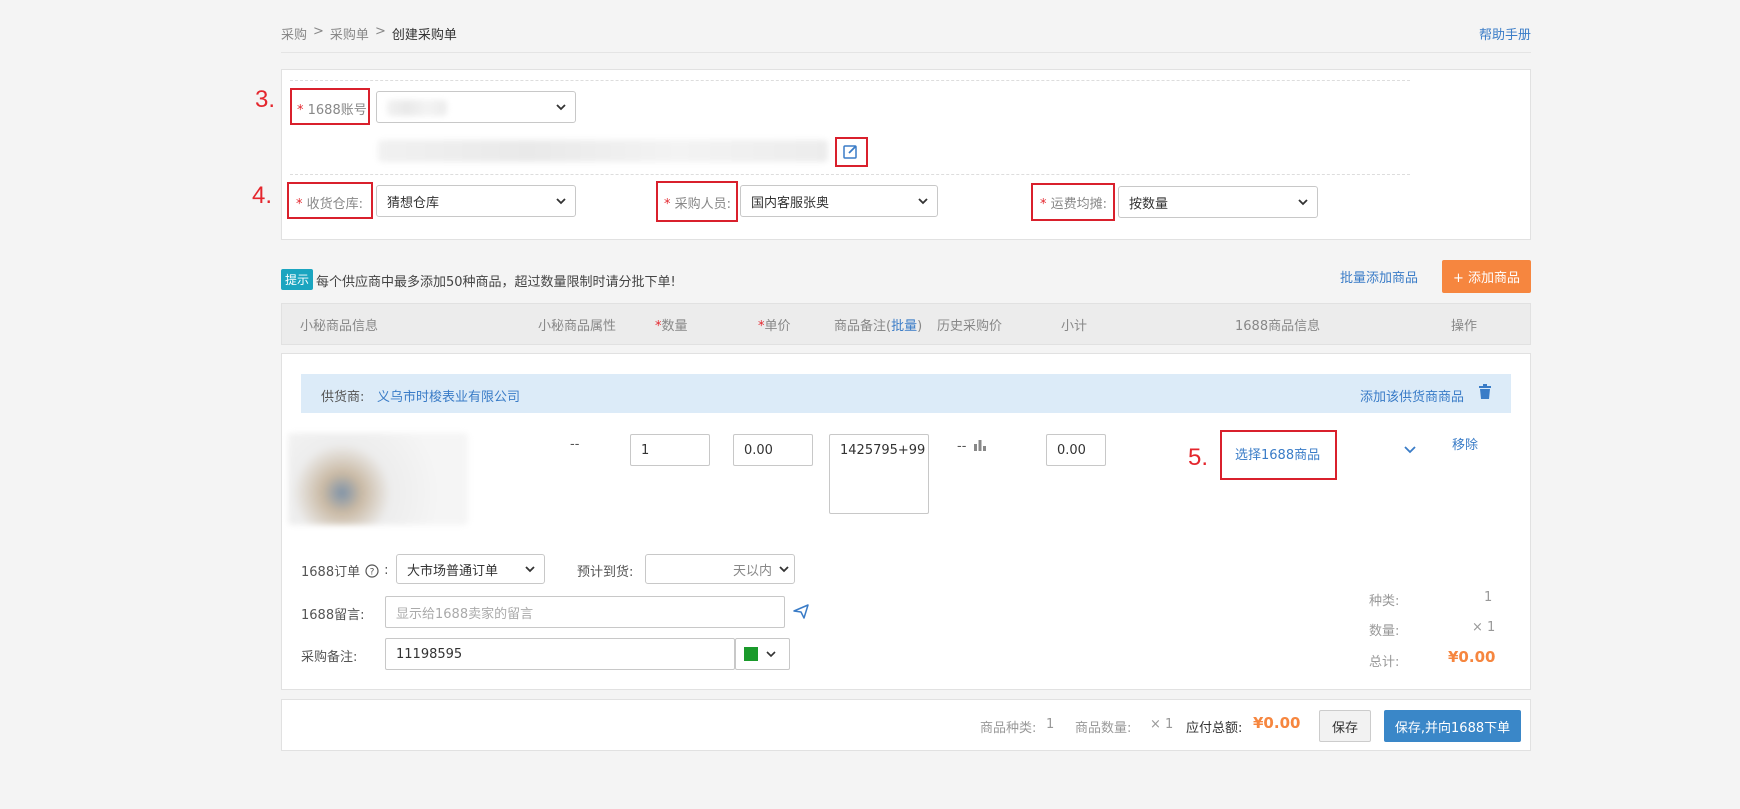  I want to click on freight-select: 按数量, so click(1218, 202).